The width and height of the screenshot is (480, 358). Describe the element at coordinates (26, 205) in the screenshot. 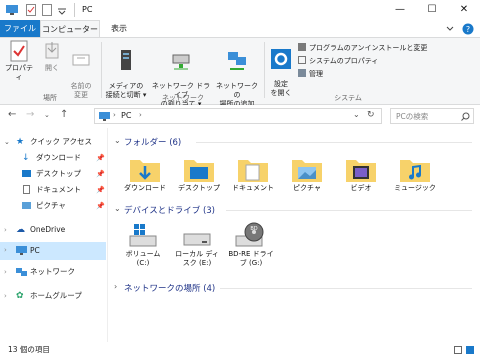

I see `pictures-icon` at that location.